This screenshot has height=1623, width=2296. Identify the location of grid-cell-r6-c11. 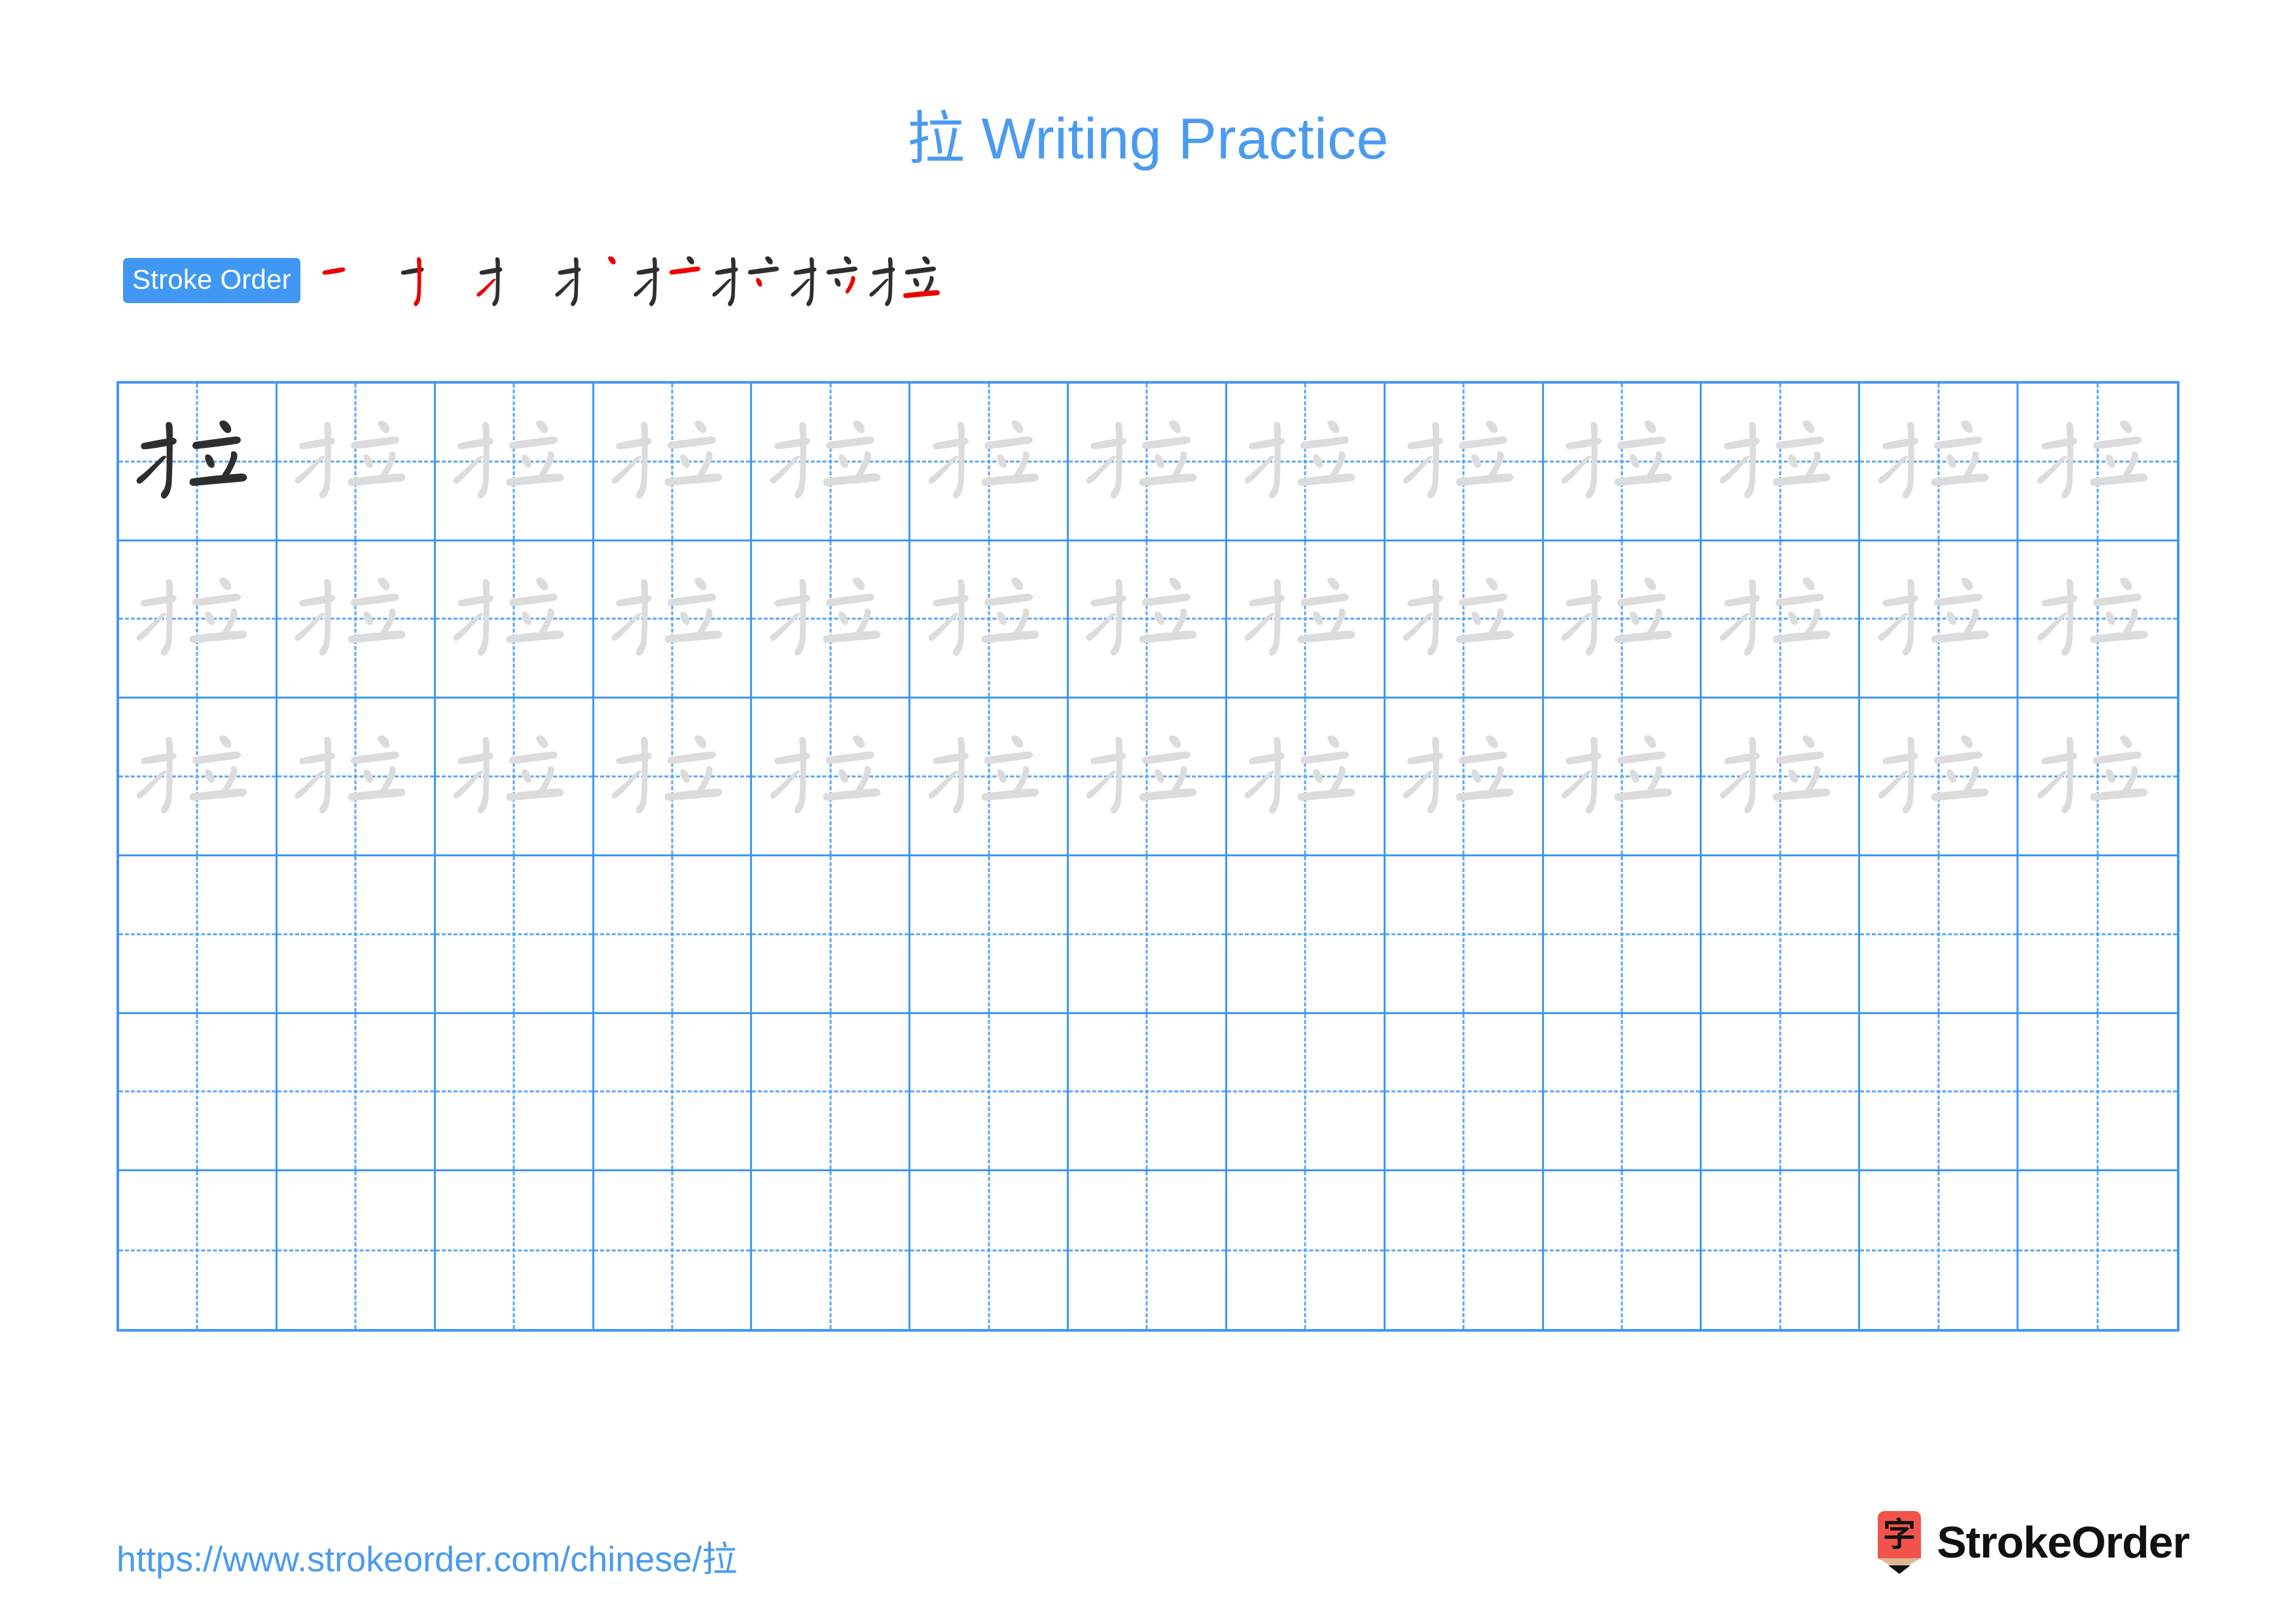
(1781, 1250).